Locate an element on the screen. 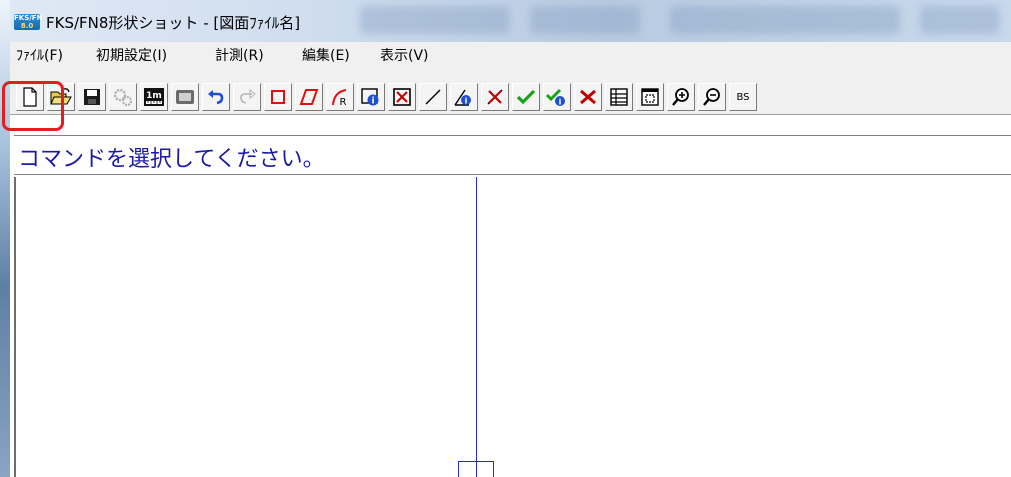 This screenshot has width=1011, height=477. angle-info-icon: i is located at coordinates (462, 97).